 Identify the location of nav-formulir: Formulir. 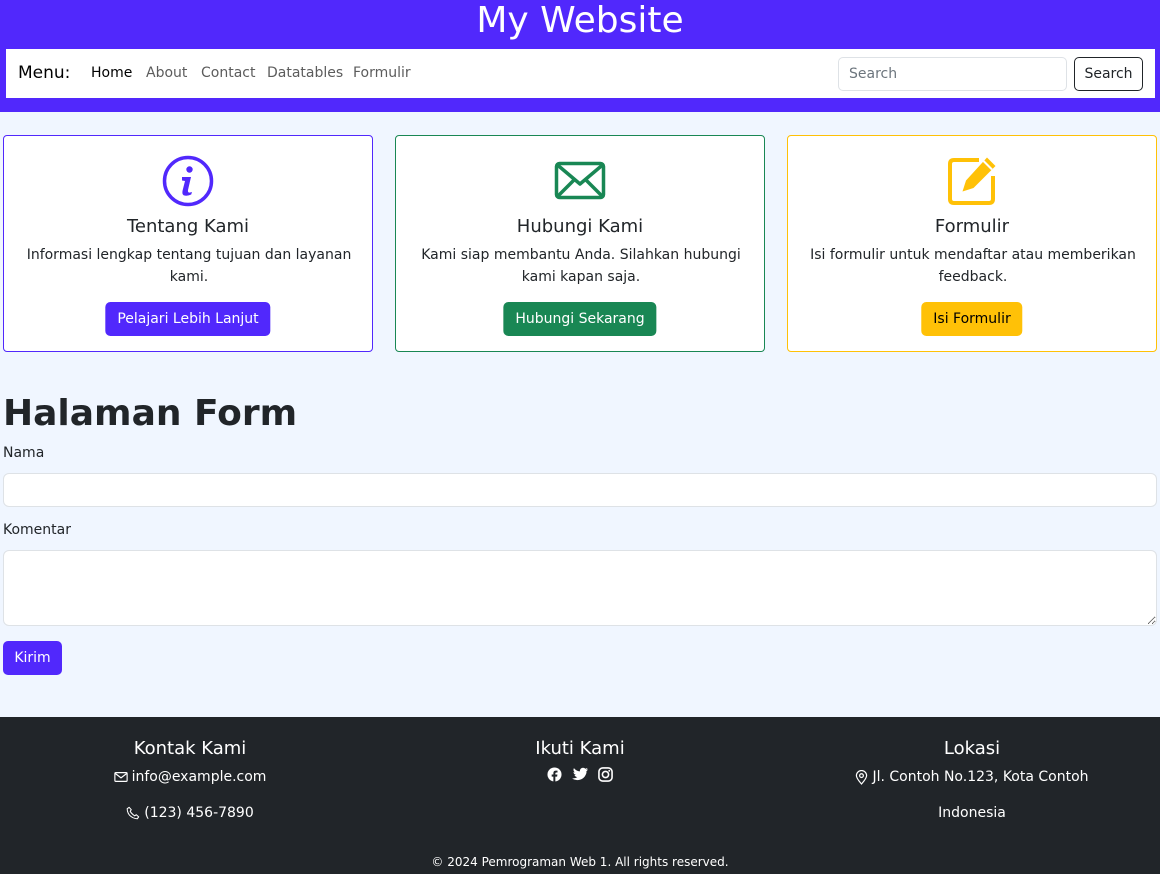
(382, 73).